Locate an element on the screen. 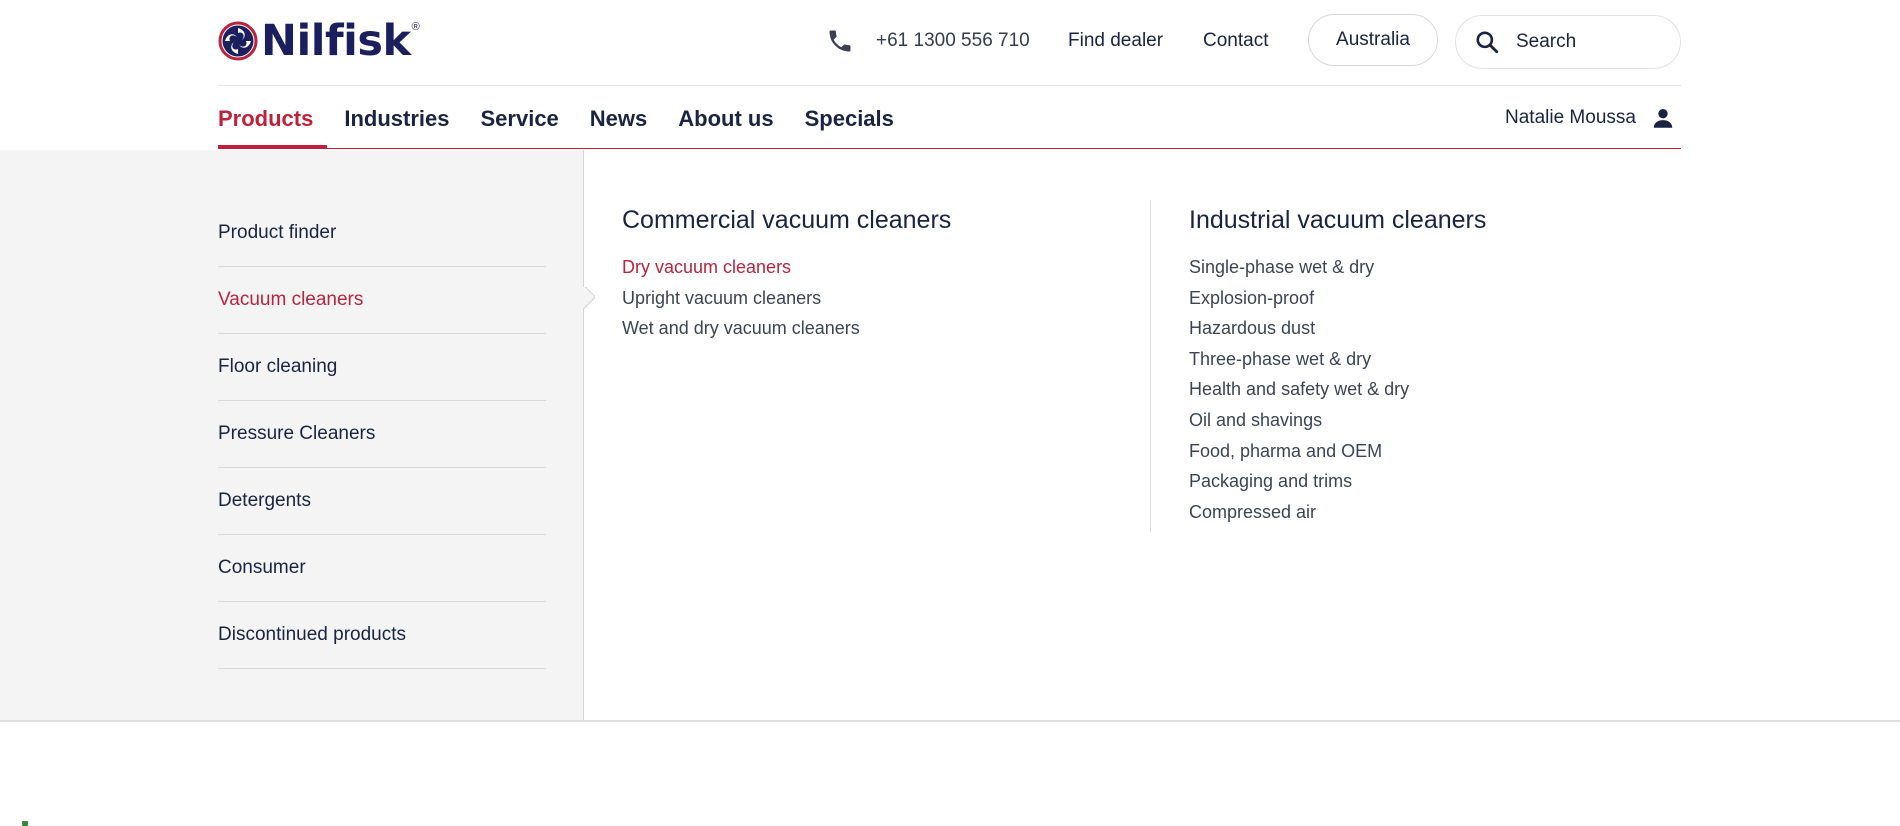 The width and height of the screenshot is (1900, 826). nav-item-industries: Industries is located at coordinates (396, 119).